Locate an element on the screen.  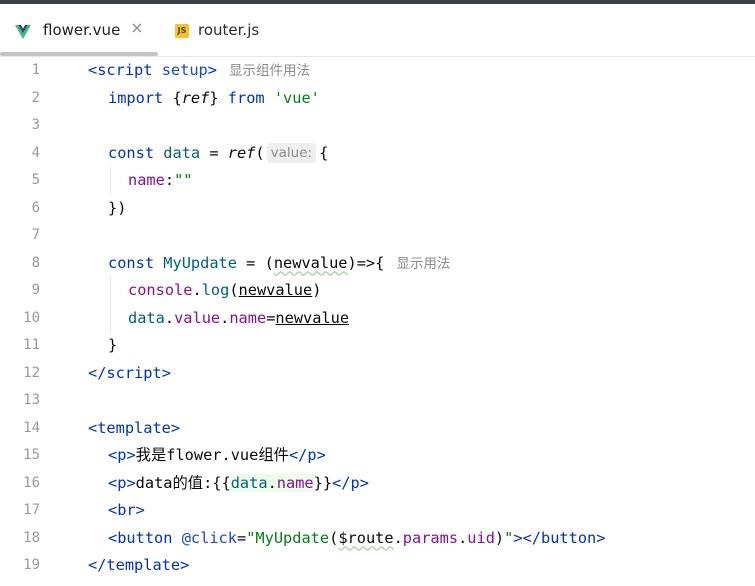
code-line-1: <script setup> 显示组件用法 is located at coordinates (199, 71).